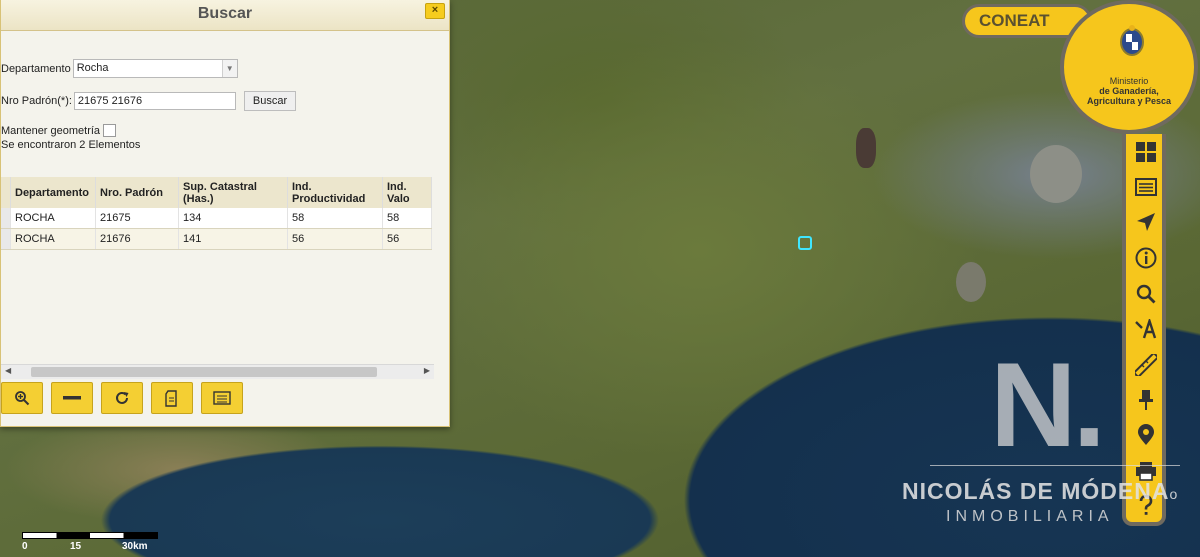  Describe the element at coordinates (1146, 258) in the screenshot. I see `info-icon` at that location.